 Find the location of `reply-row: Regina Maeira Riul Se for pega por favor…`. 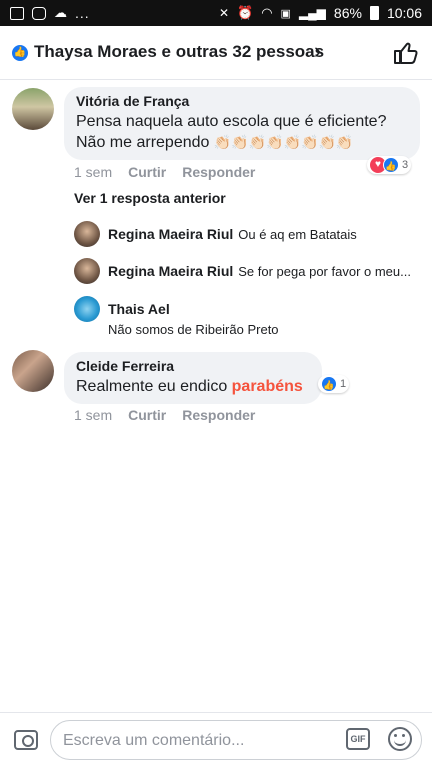

reply-row: Regina Maeira Riul Se for pega por favor… is located at coordinates (242, 271).